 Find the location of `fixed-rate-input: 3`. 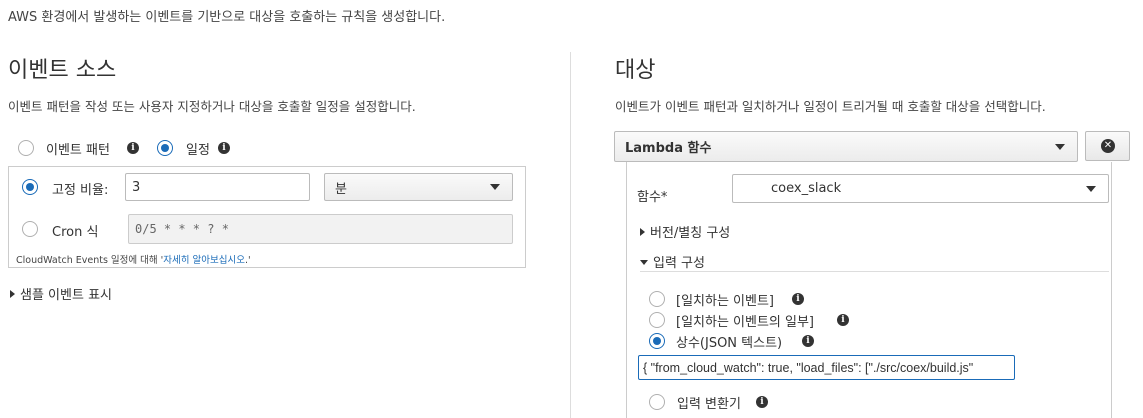

fixed-rate-input: 3 is located at coordinates (217, 187).